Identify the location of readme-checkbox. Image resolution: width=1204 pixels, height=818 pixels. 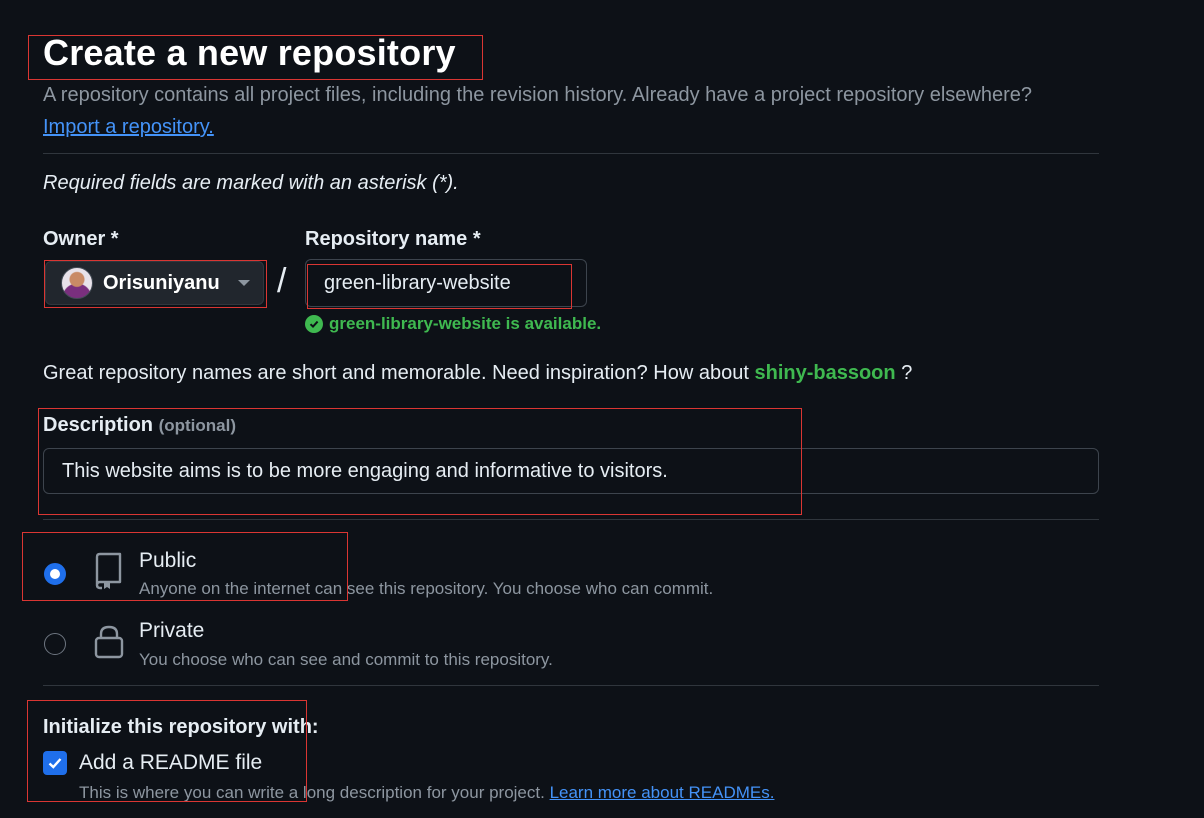
(55, 763).